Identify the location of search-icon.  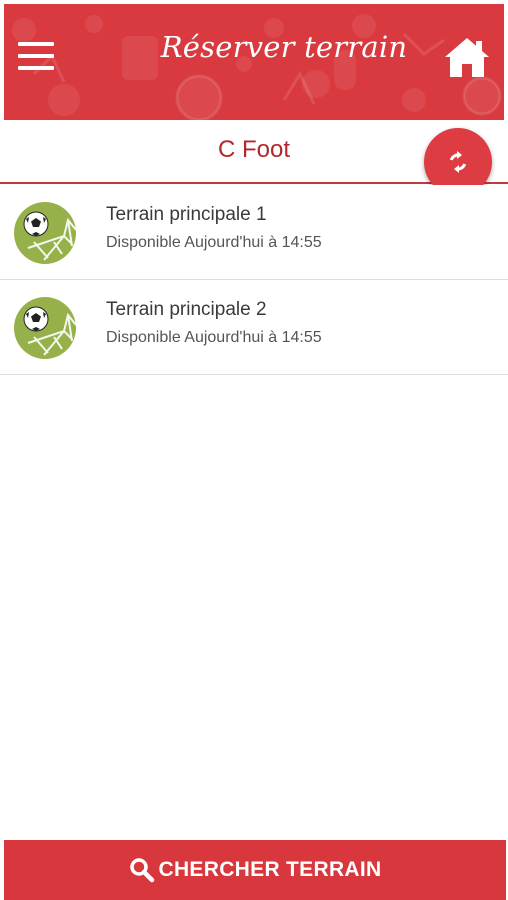
(141, 870).